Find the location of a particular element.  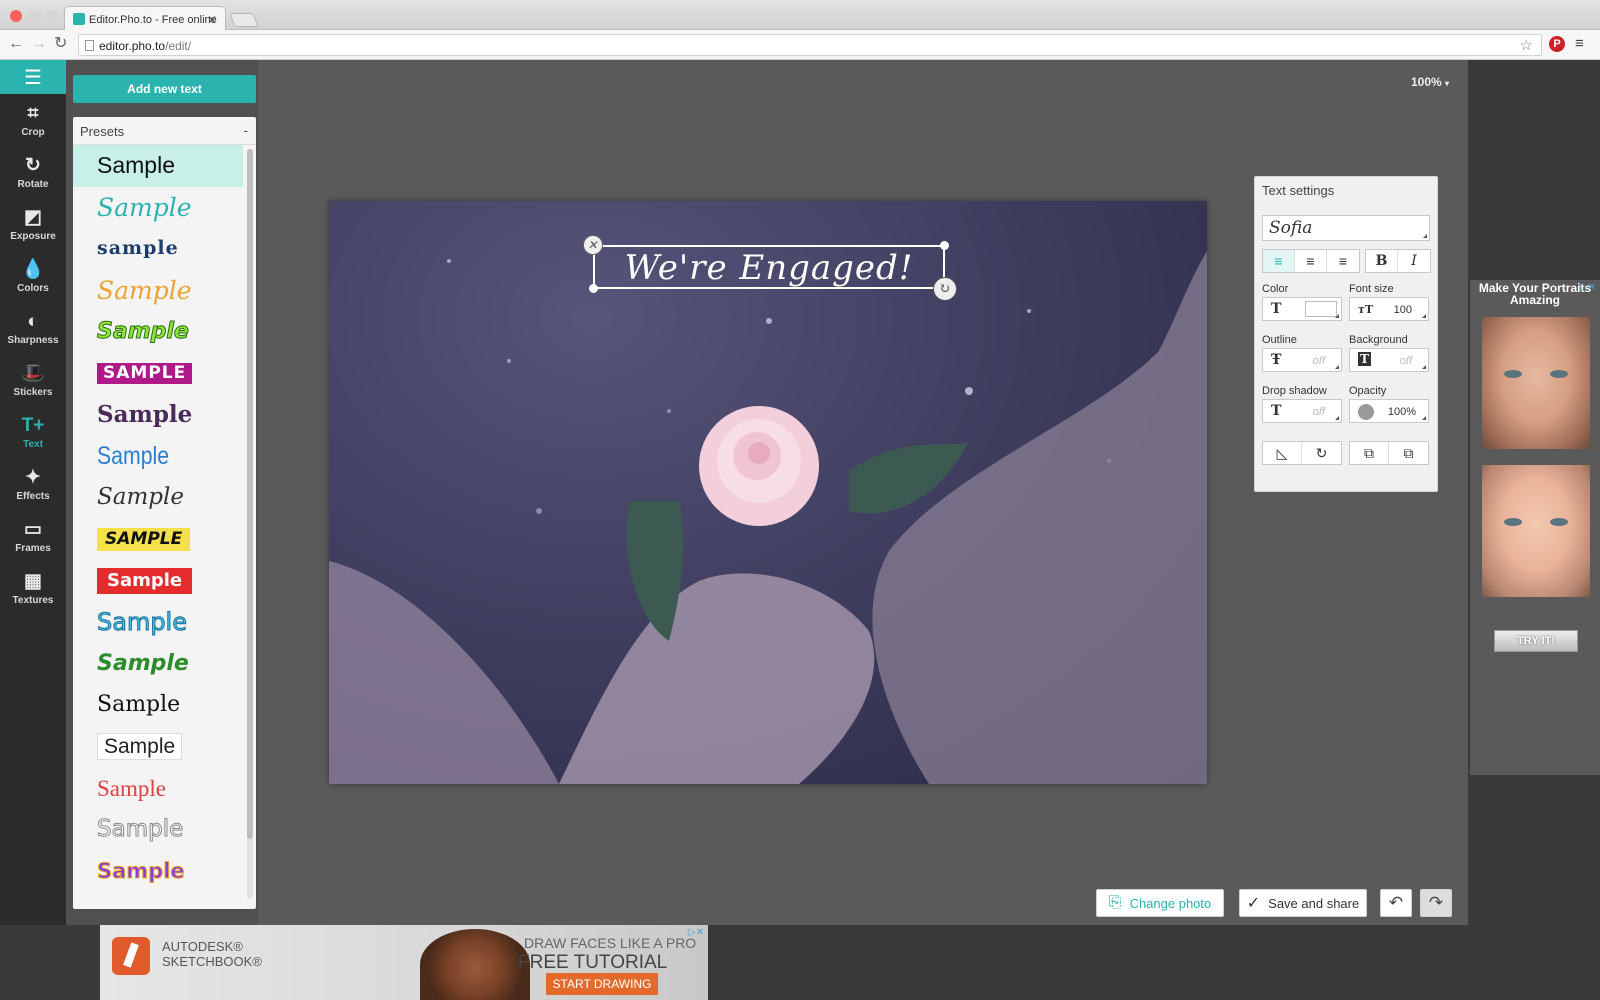

align-right-icon: ≡ is located at coordinates (1343, 261).